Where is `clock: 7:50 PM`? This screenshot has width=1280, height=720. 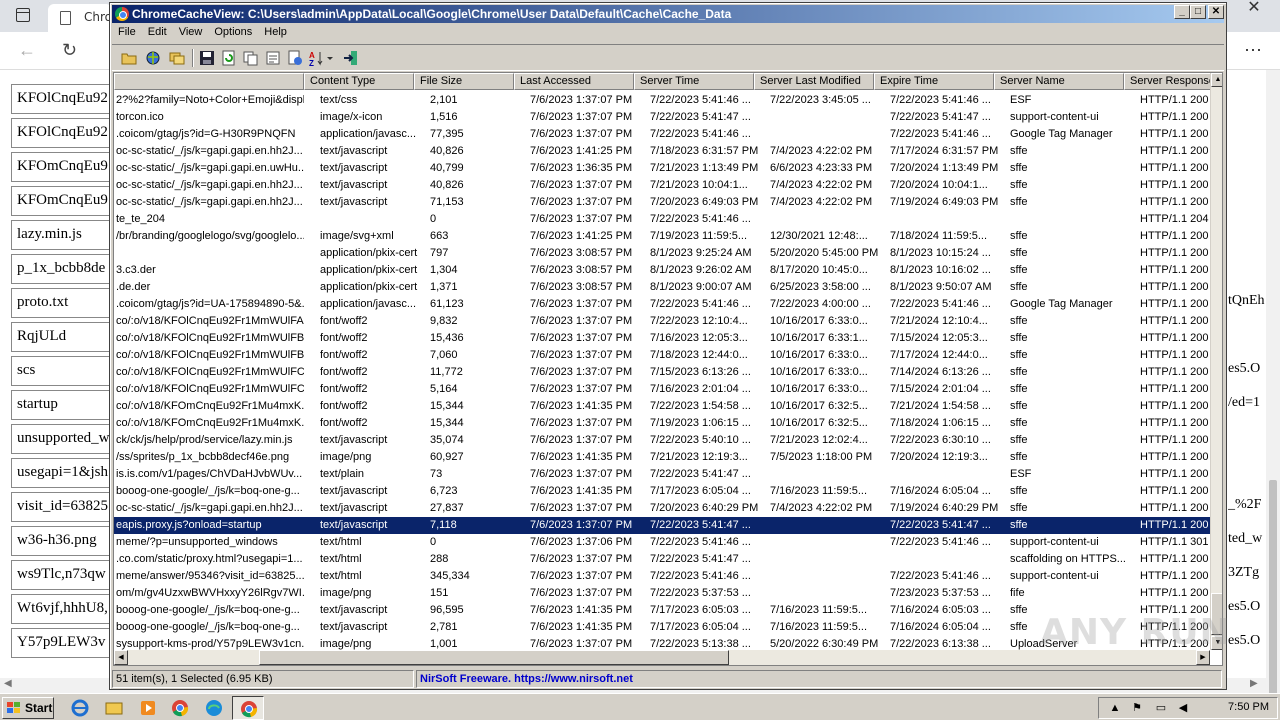 clock: 7:50 PM is located at coordinates (1248, 707).